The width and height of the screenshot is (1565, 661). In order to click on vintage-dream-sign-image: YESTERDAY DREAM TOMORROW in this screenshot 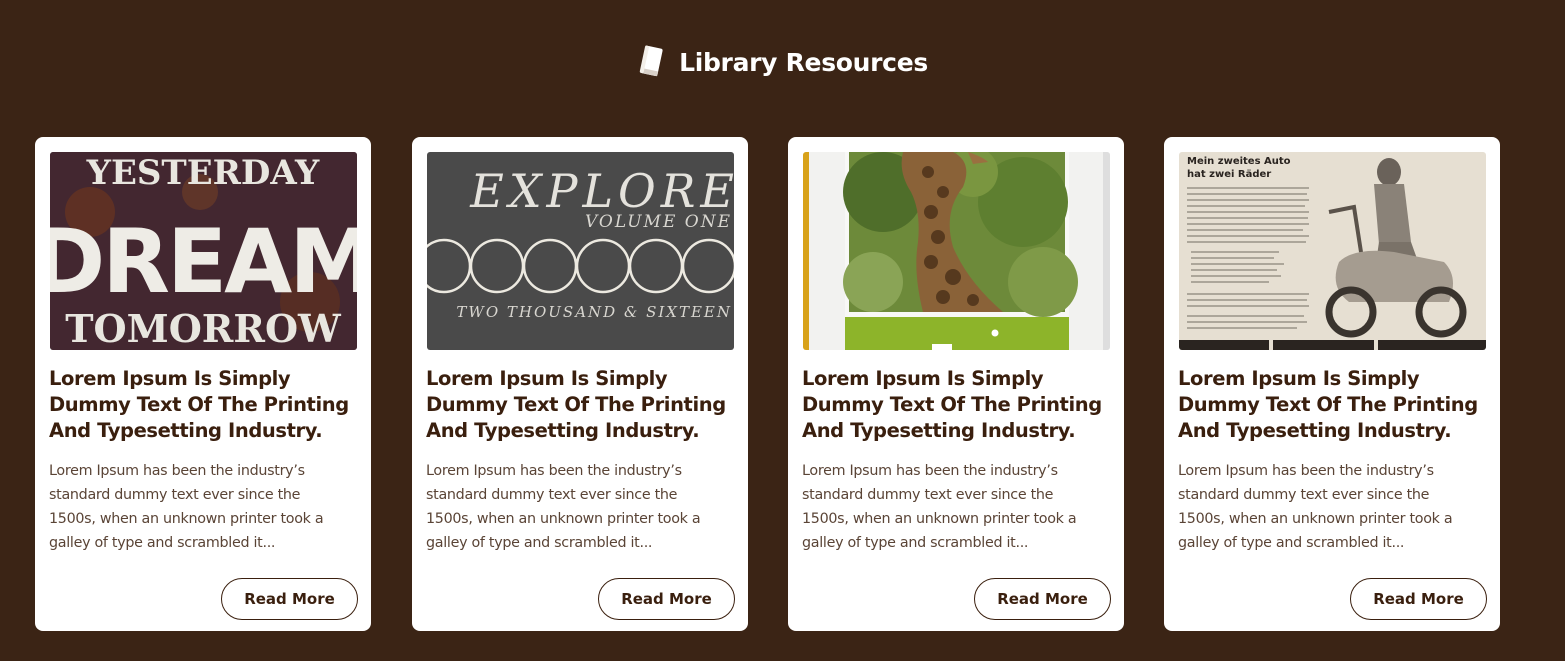, I will do `click(203, 251)`.